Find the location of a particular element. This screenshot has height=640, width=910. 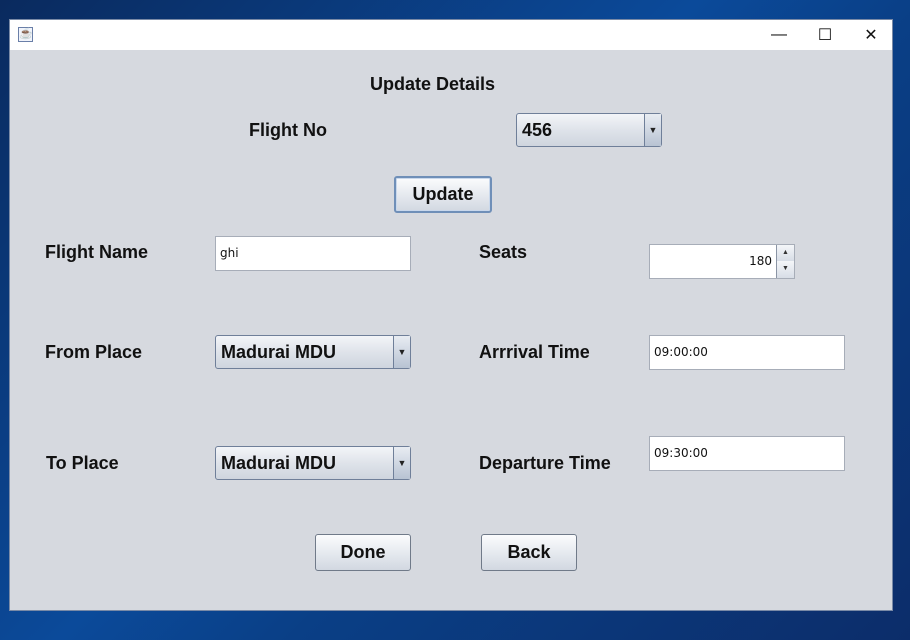

departure-time-label: Departure Time is located at coordinates (545, 463).